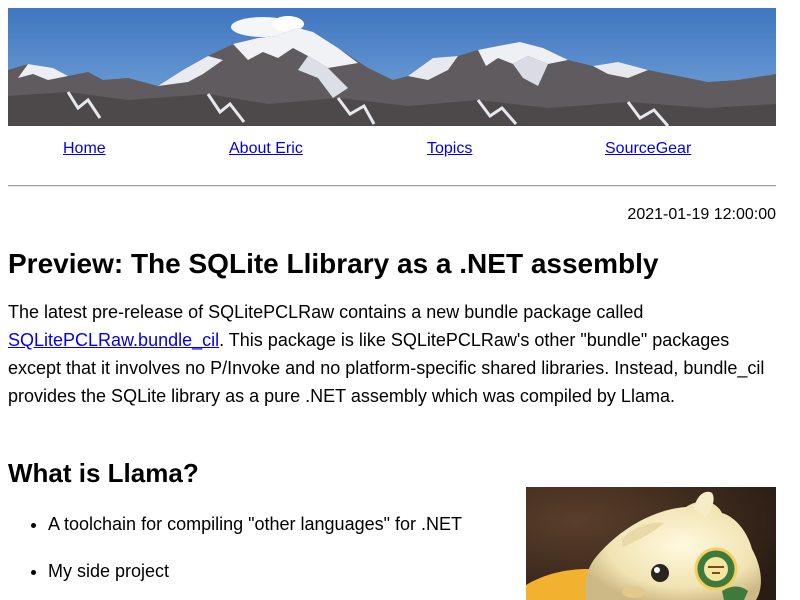 This screenshot has width=800, height=600. Describe the element at coordinates (701, 214) in the screenshot. I see `post-date: 2021-01-19 12:00:00` at that location.